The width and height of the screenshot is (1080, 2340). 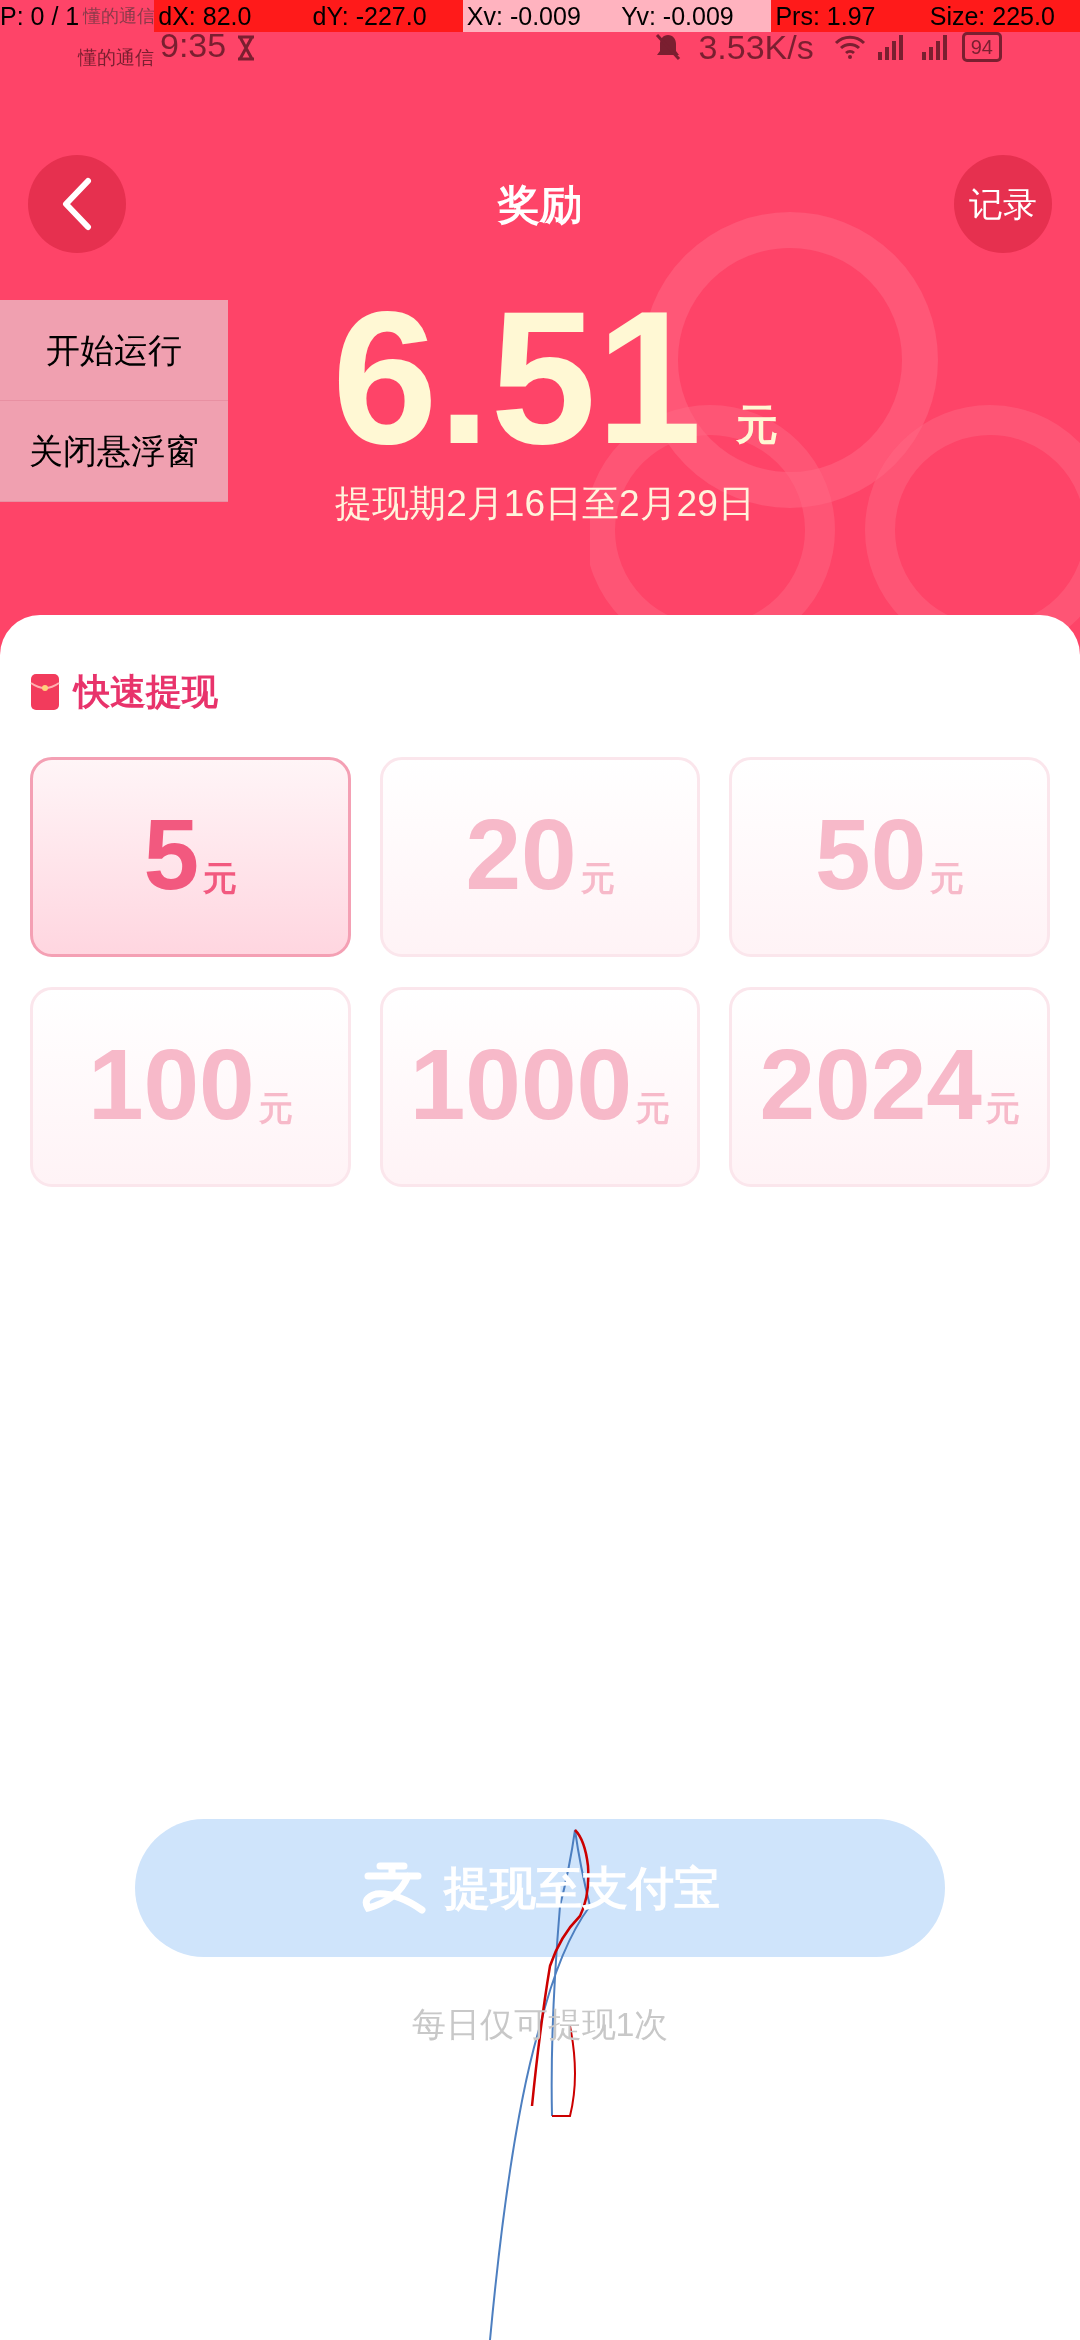 What do you see at coordinates (45, 692) in the screenshot?
I see `envelope-icon` at bounding box center [45, 692].